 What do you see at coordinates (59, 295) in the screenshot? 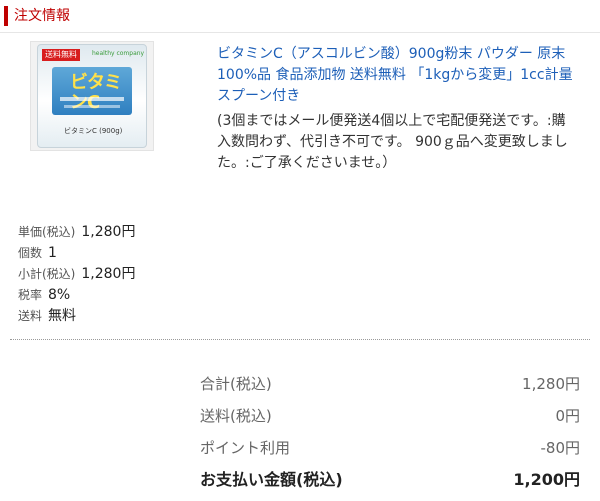
I see `detail-value: 8%` at bounding box center [59, 295].